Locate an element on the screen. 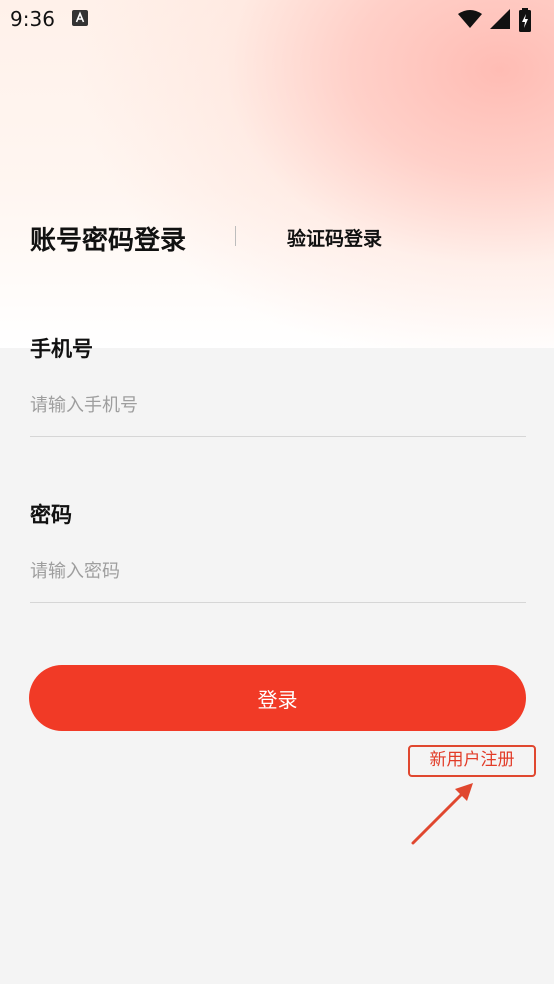 The image size is (554, 984). battery-charging-icon is located at coordinates (525, 20).